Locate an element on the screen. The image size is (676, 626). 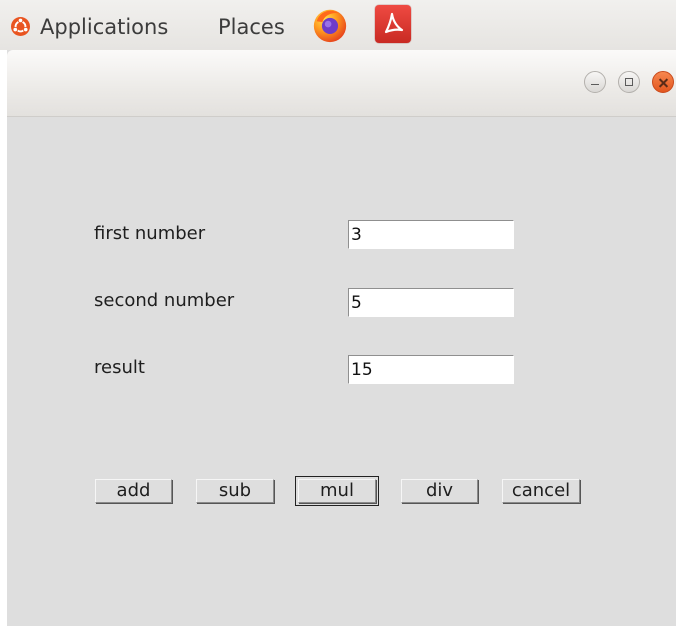
second-number-label: second number is located at coordinates (164, 300).